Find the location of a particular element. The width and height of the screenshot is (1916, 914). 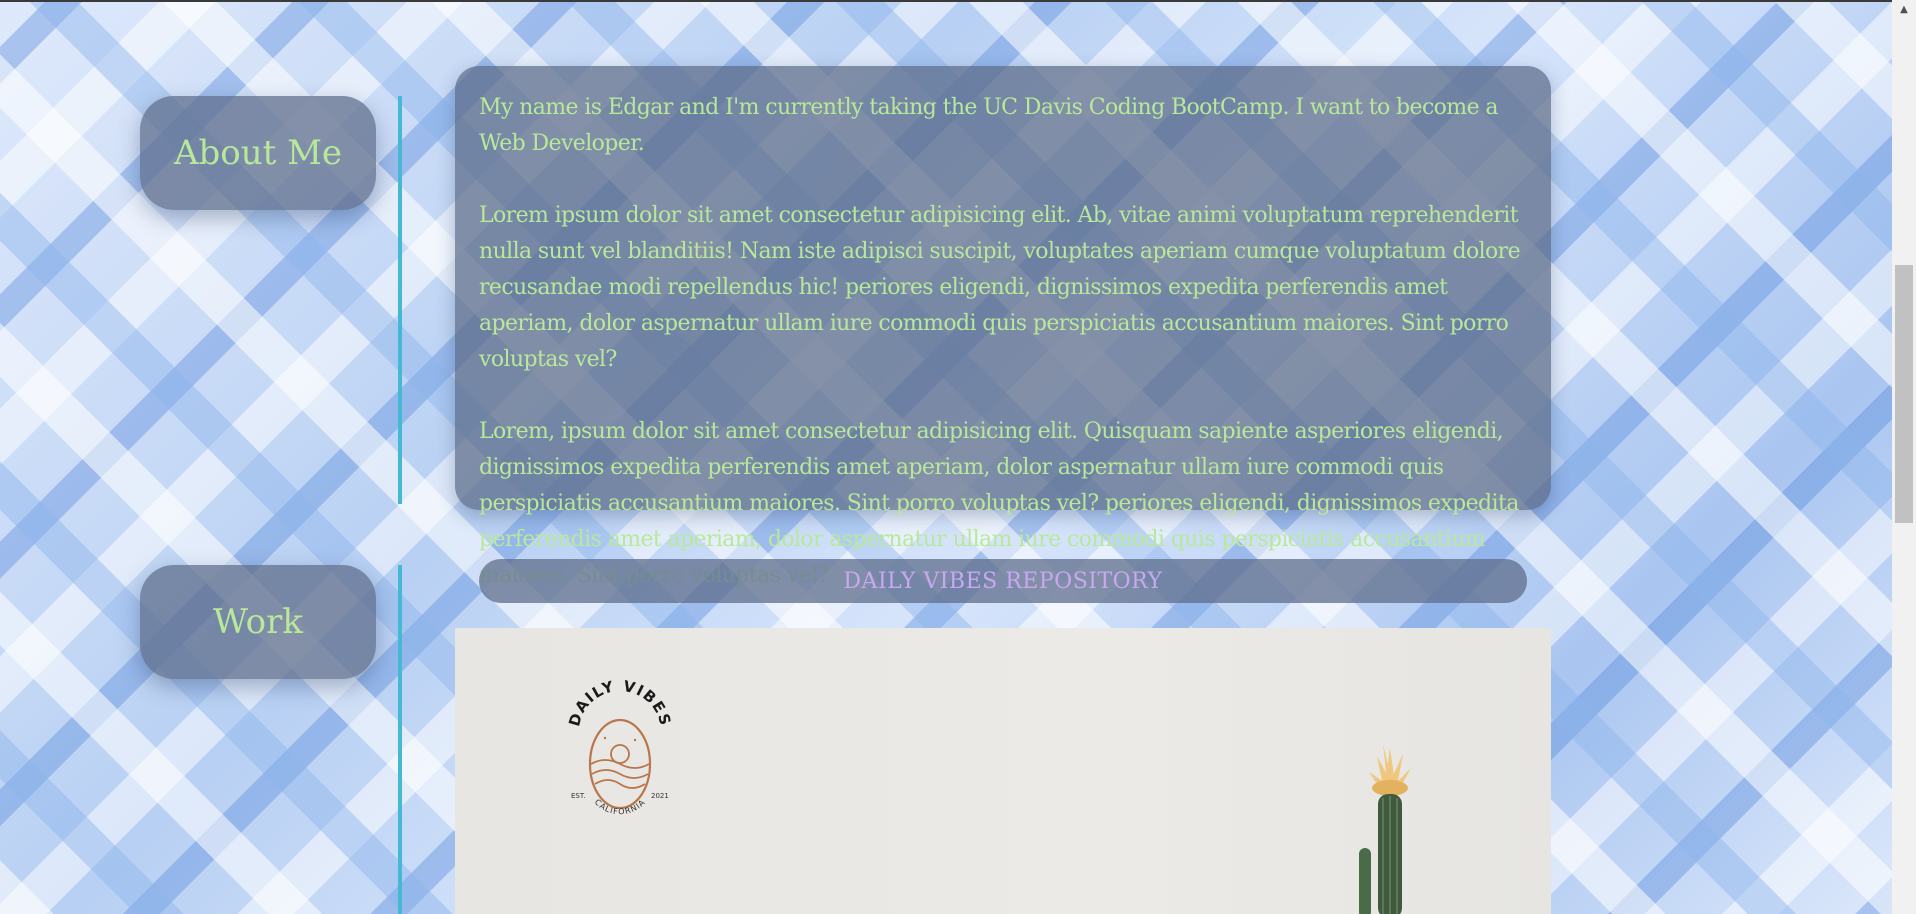

work-label: Work is located at coordinates (258, 622).